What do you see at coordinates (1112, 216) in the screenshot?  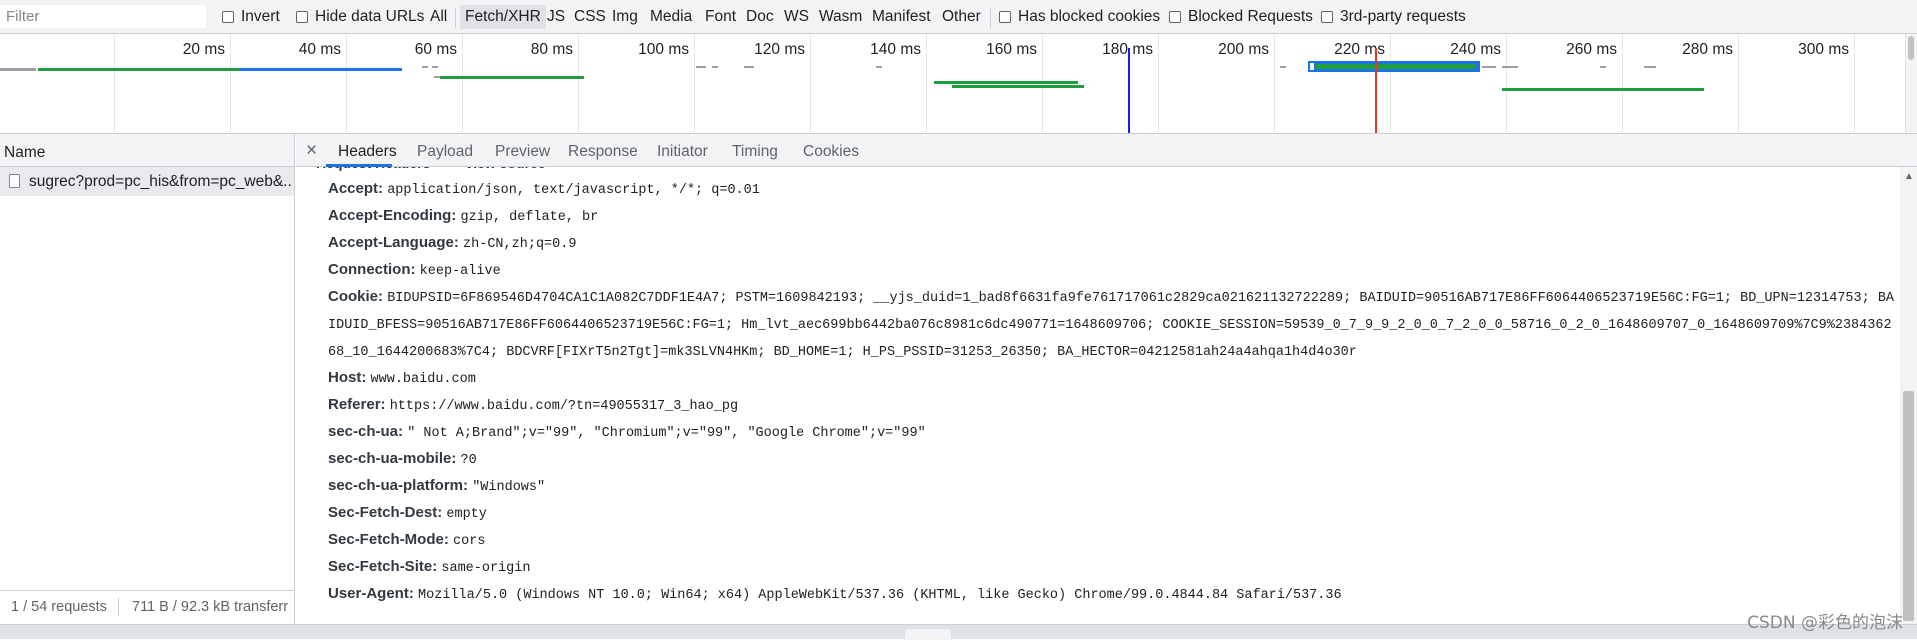 I see `header-row: Accept-Encoding: gzip, deflate, br` at bounding box center [1112, 216].